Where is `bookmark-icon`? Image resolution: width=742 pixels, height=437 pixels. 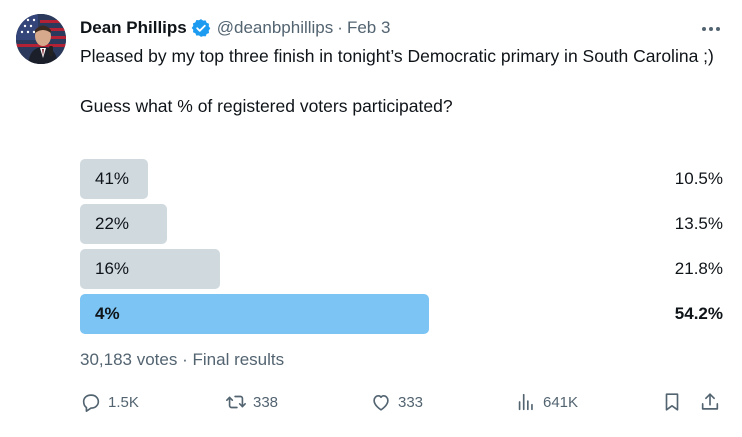 bookmark-icon is located at coordinates (672, 402).